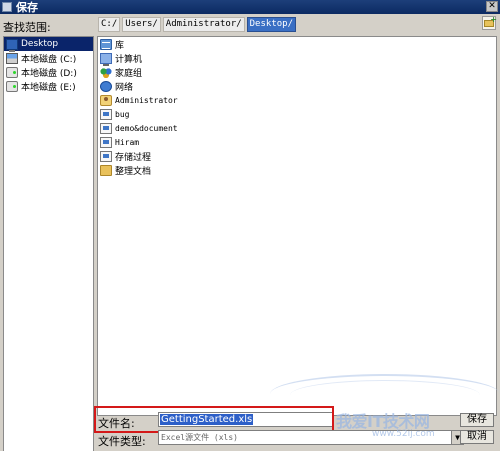 The image size is (500, 451). I want to click on sidebar-item-drive-e: 本地磁盘 (E:), so click(48, 86).